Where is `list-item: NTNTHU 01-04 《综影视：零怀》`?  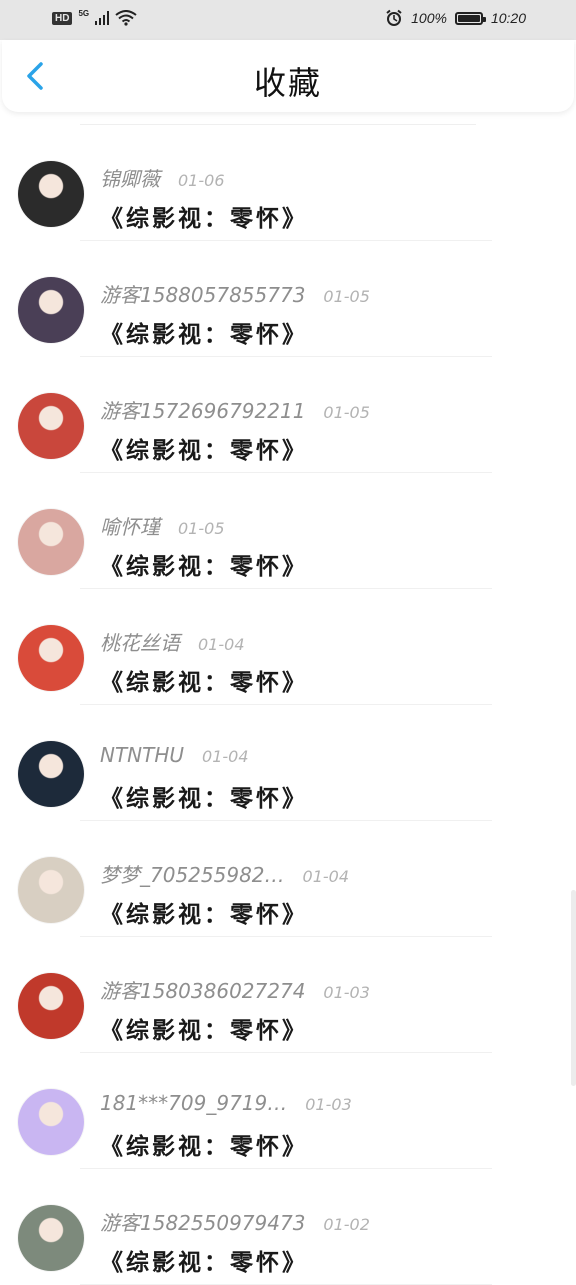 list-item: NTNTHU 01-04 《综影视：零怀》 is located at coordinates (288, 763).